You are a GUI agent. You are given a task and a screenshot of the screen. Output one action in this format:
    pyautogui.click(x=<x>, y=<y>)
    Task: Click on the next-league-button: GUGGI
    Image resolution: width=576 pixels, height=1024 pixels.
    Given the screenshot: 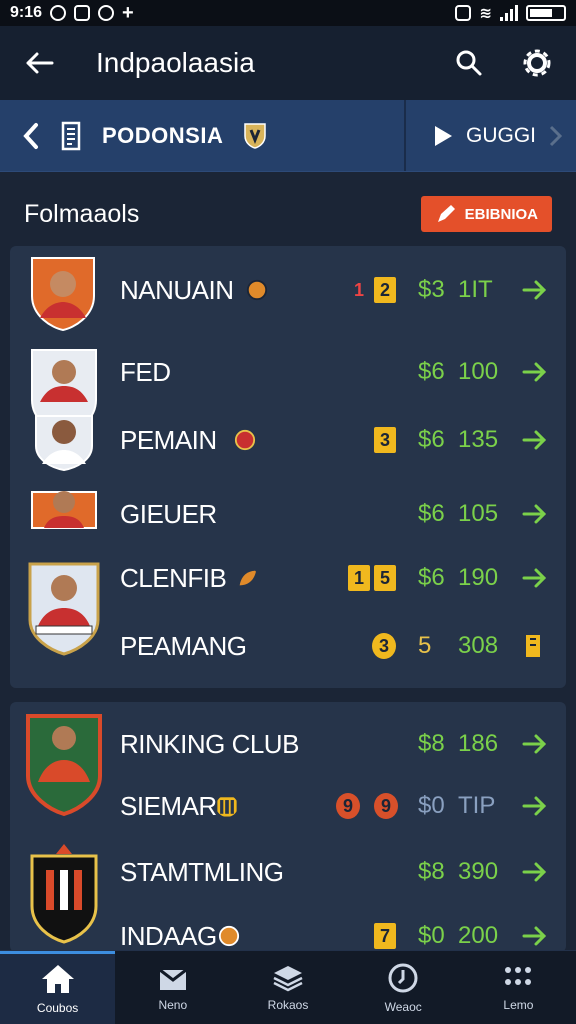 What is the action you would take?
    pyautogui.click(x=490, y=135)
    